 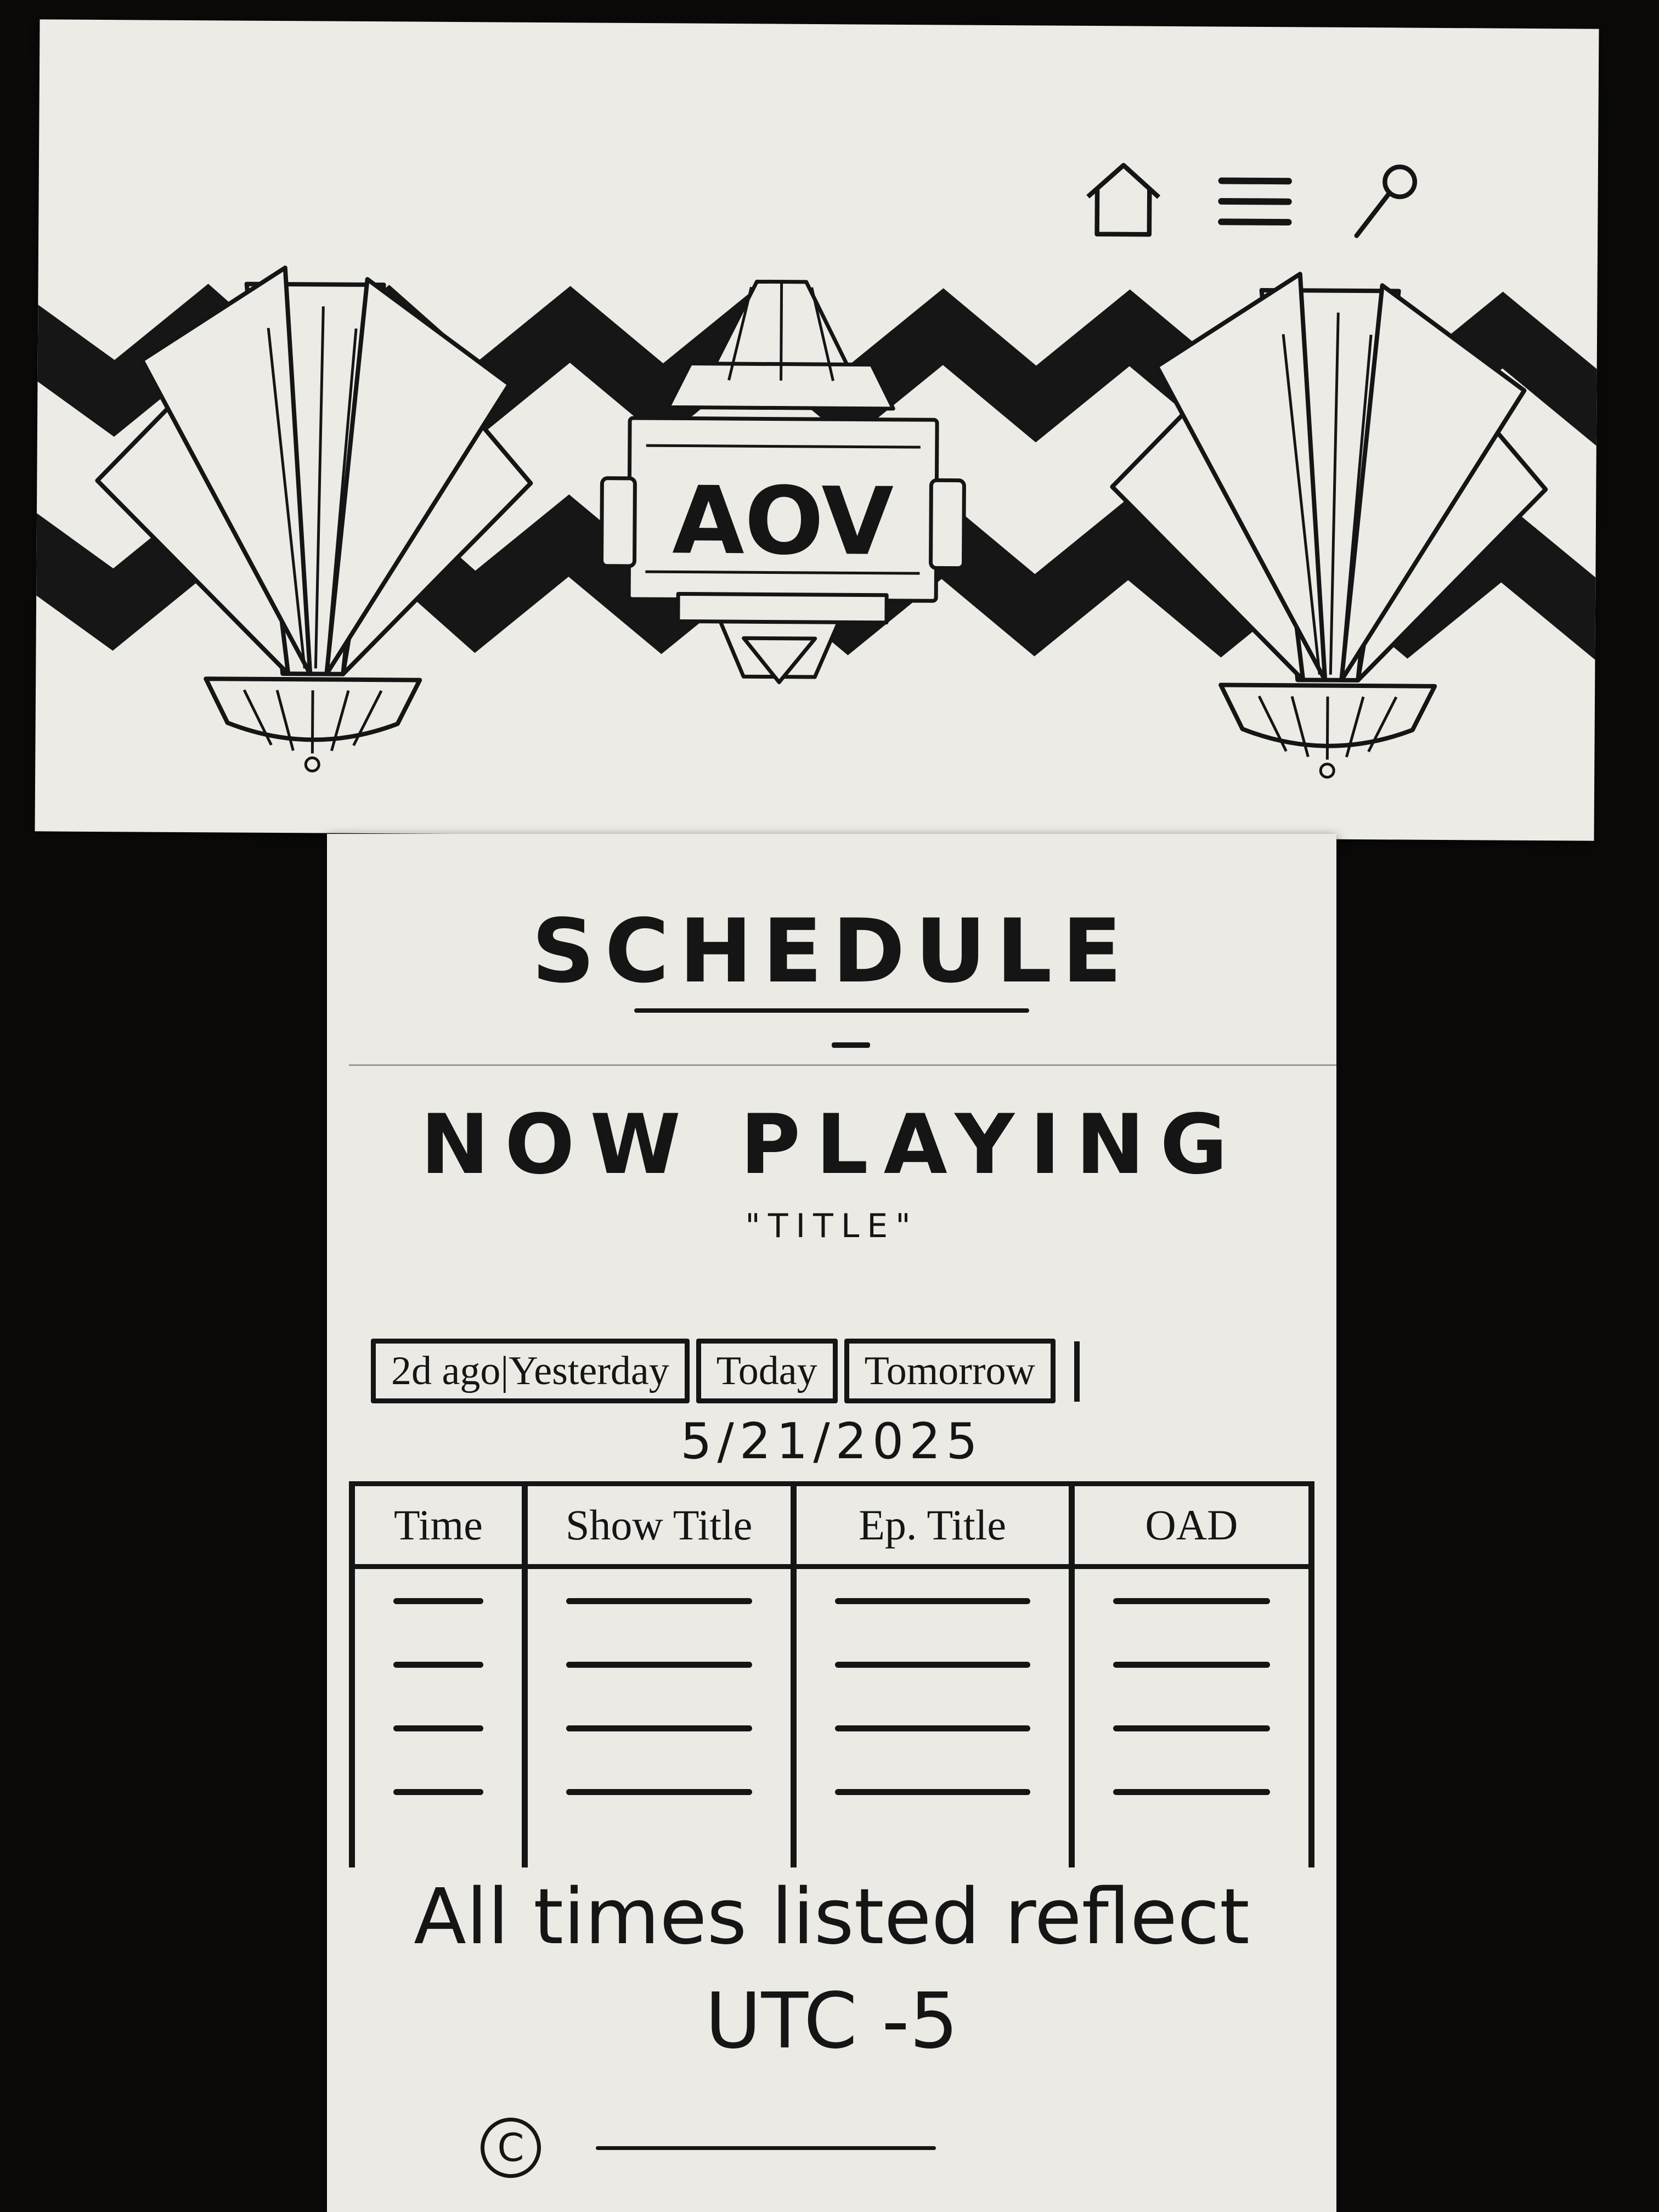 I want to click on tab-tomorrow: Tomorrow, so click(x=950, y=1371).